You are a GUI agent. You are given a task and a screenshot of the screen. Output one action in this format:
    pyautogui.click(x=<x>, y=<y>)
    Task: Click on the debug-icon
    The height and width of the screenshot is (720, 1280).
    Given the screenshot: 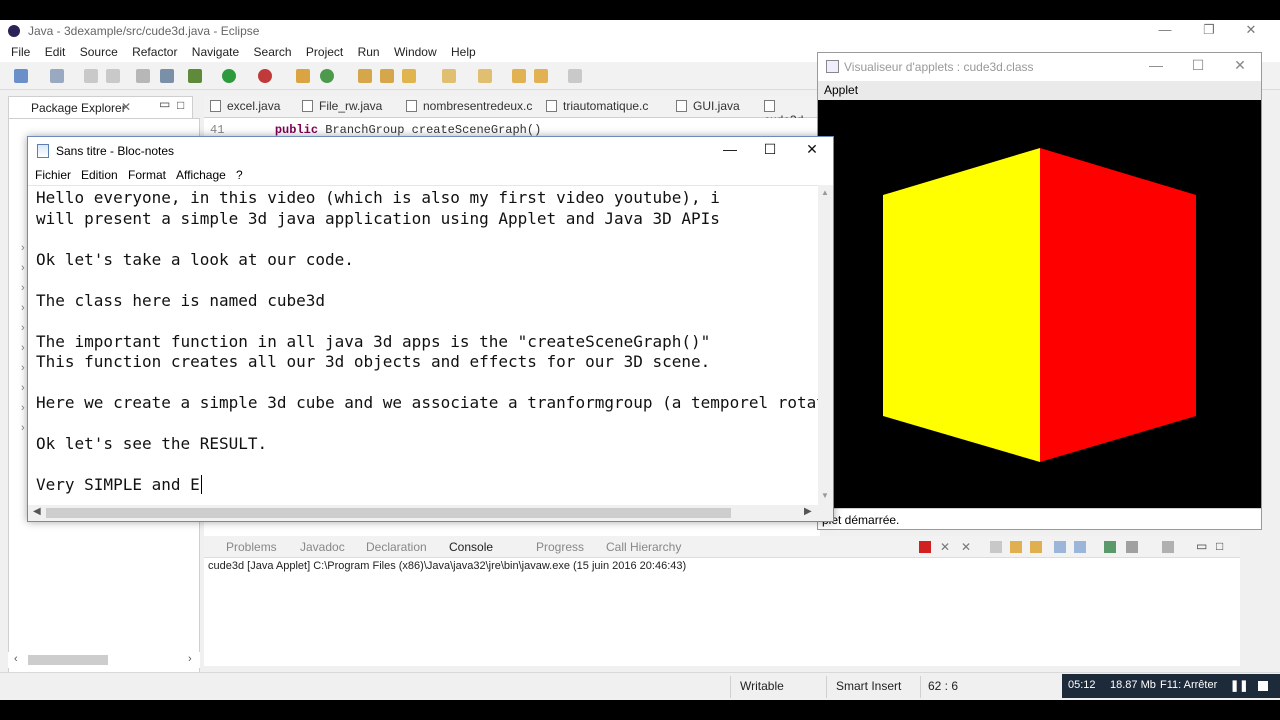 What is the action you would take?
    pyautogui.click(x=195, y=76)
    